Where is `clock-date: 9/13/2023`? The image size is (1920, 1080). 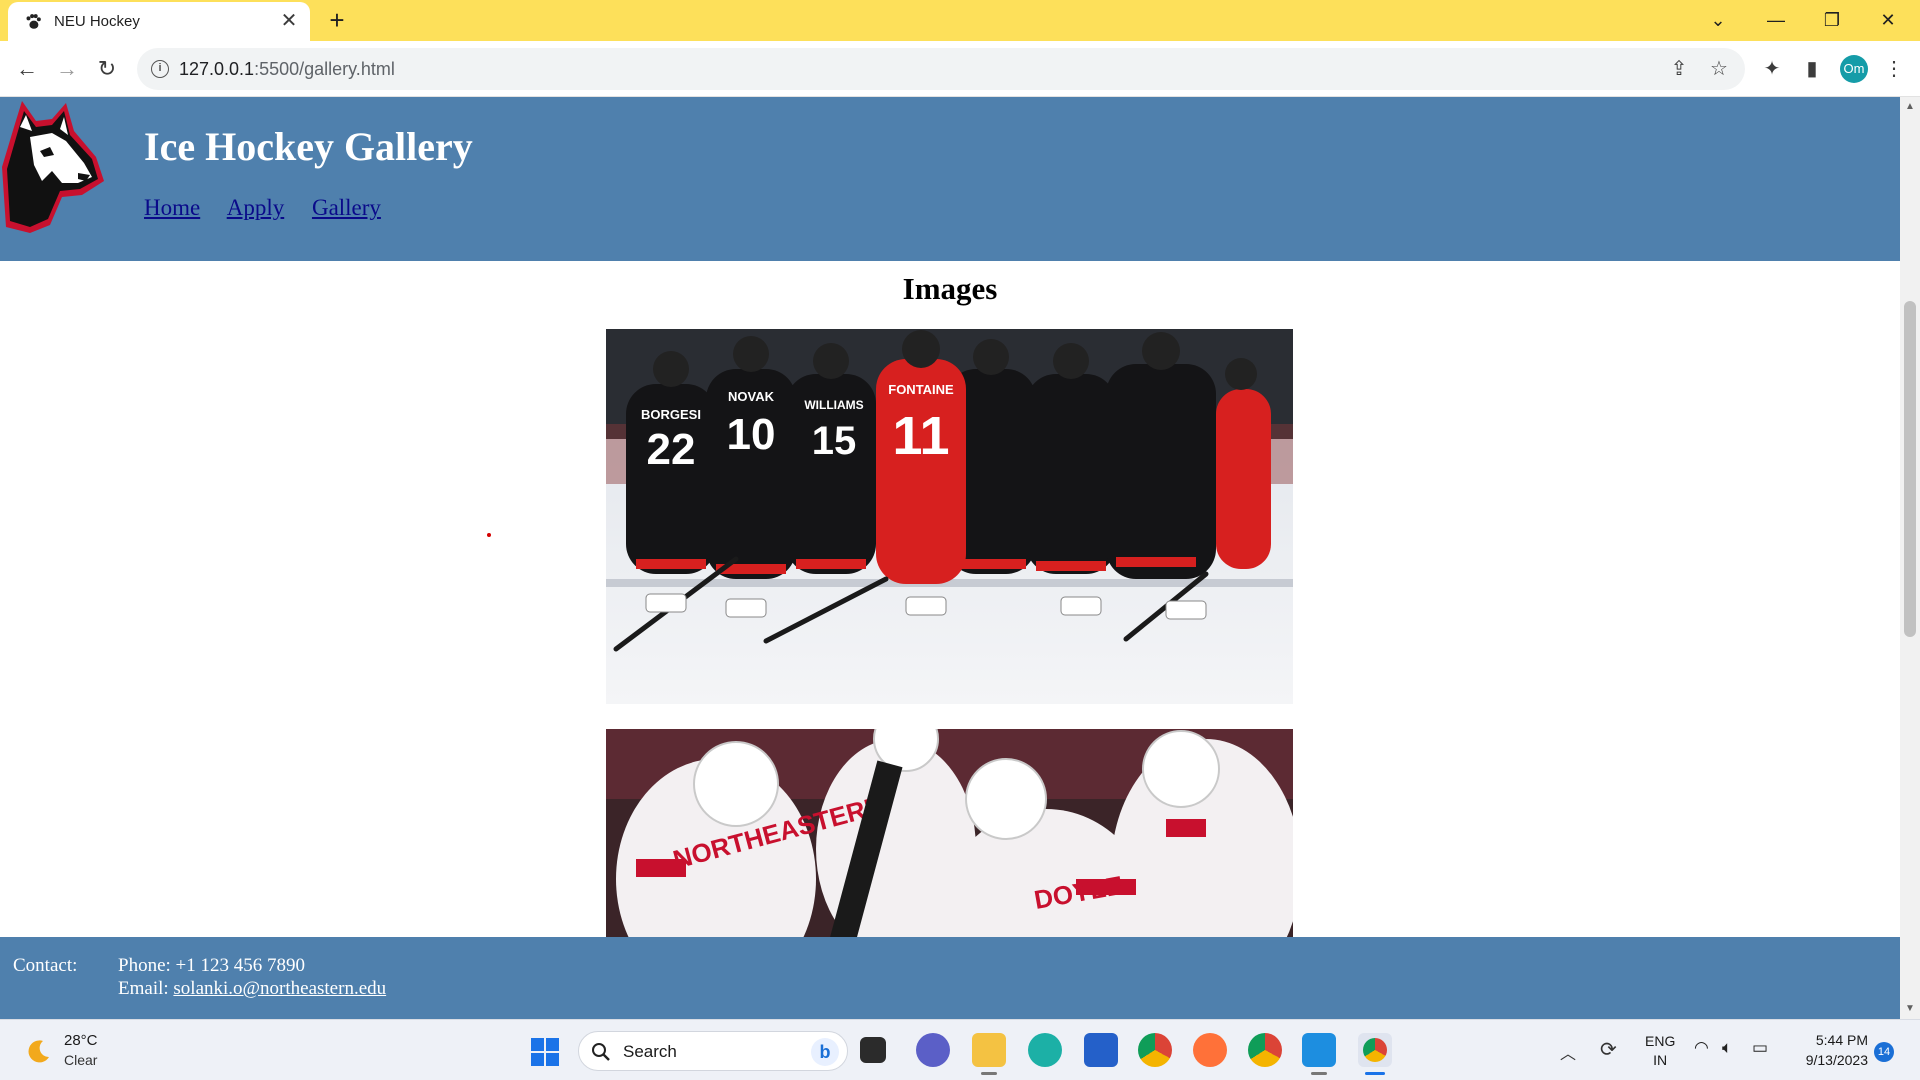 clock-date: 9/13/2023 is located at coordinates (1823, 1060).